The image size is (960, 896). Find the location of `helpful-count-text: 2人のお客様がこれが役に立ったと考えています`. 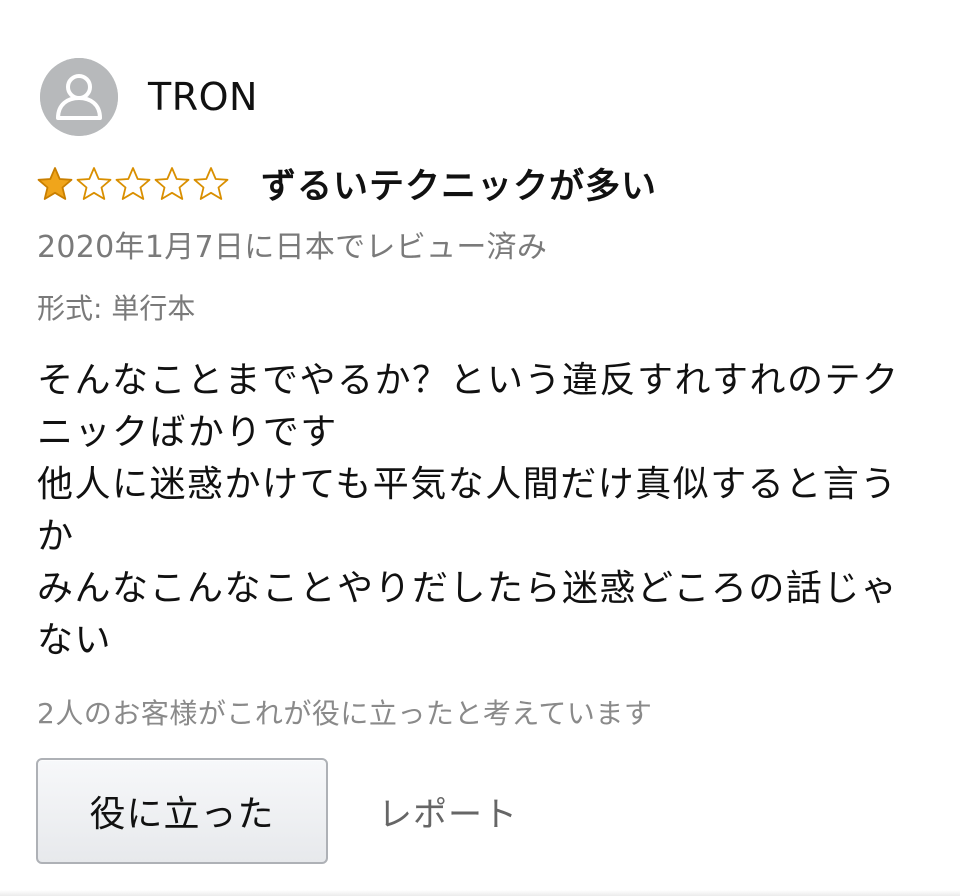

helpful-count-text: 2人のお客様がこれが役に立ったと考えています is located at coordinates (345, 713).